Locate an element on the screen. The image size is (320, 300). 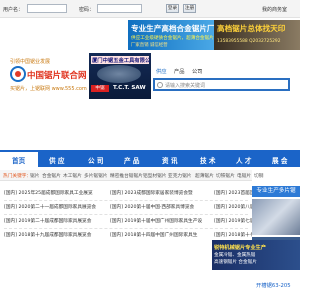
bottom-ad-line: 金属冷锯、金属热锯 is located at coordinates (235, 255).